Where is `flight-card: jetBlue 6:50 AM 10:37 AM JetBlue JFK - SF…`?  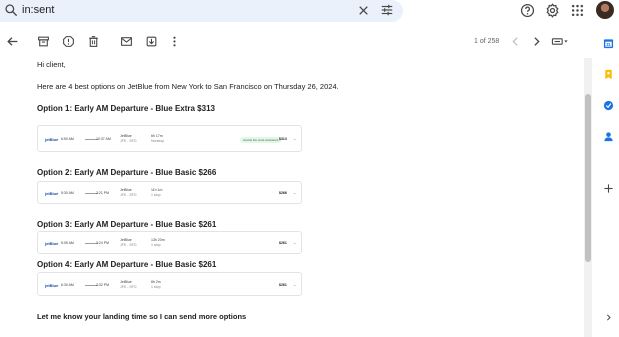 flight-card: jetBlue 6:50 AM 10:37 AM JetBlue JFK - SF… is located at coordinates (169, 138).